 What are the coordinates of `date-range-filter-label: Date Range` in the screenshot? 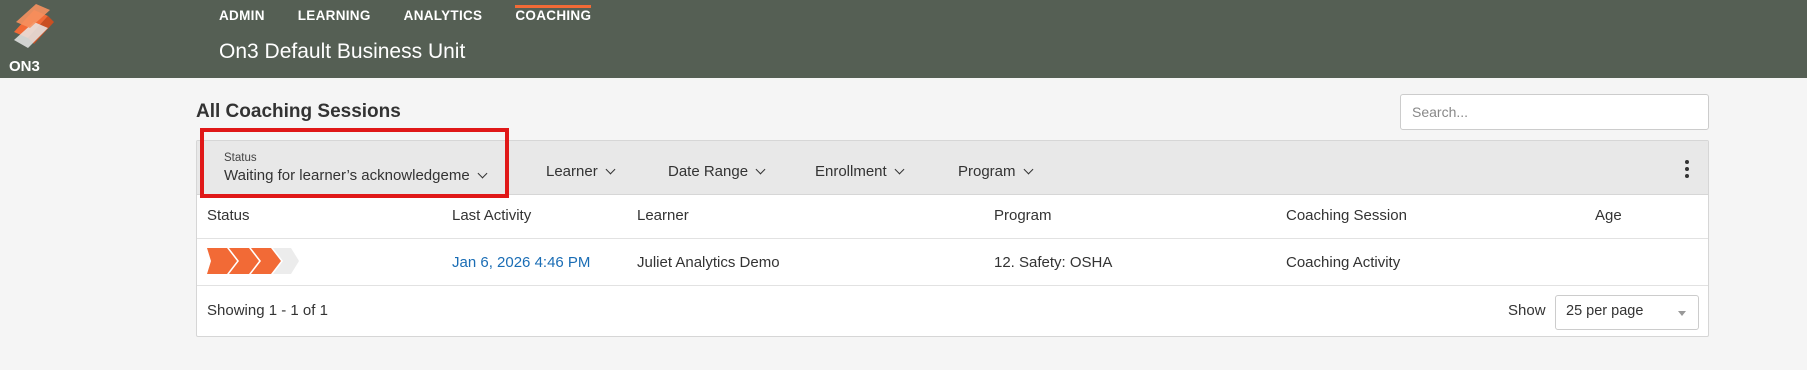 It's located at (708, 171).